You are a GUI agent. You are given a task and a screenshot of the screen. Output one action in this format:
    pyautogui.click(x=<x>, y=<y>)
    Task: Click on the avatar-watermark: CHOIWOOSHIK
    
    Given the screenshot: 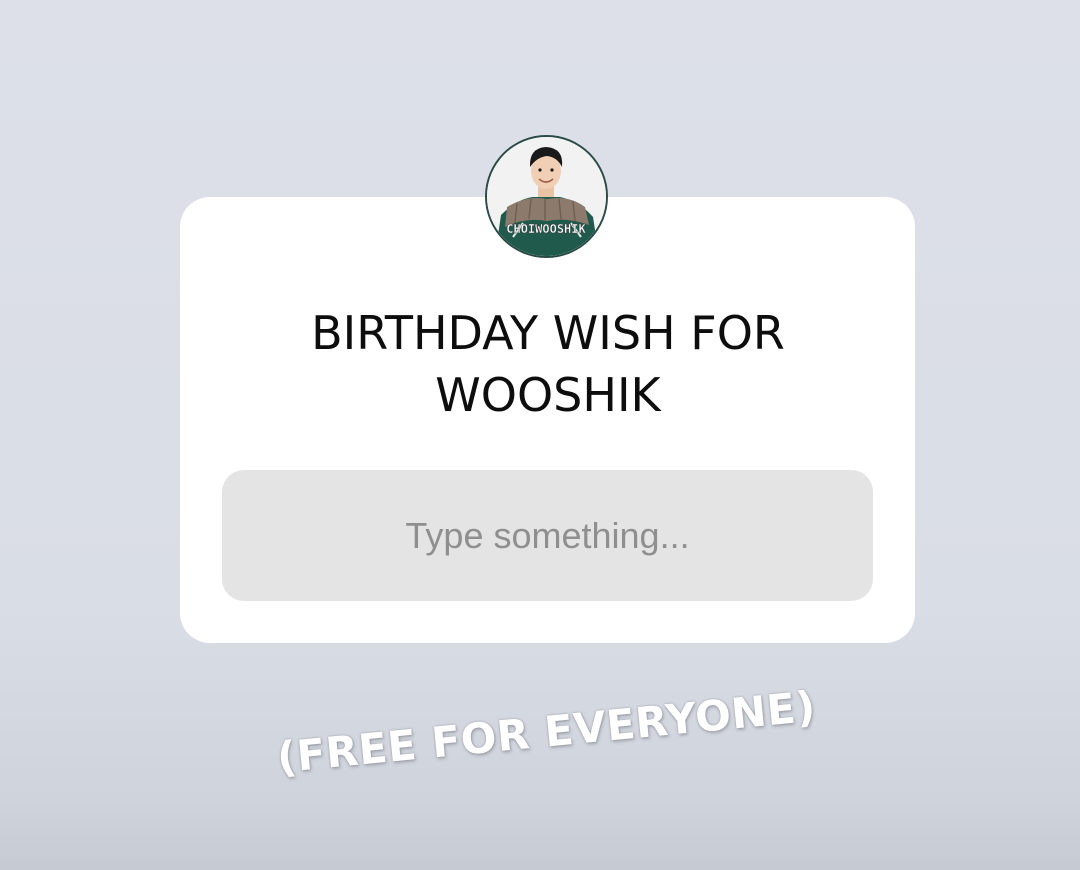 What is the action you would take?
    pyautogui.click(x=546, y=229)
    